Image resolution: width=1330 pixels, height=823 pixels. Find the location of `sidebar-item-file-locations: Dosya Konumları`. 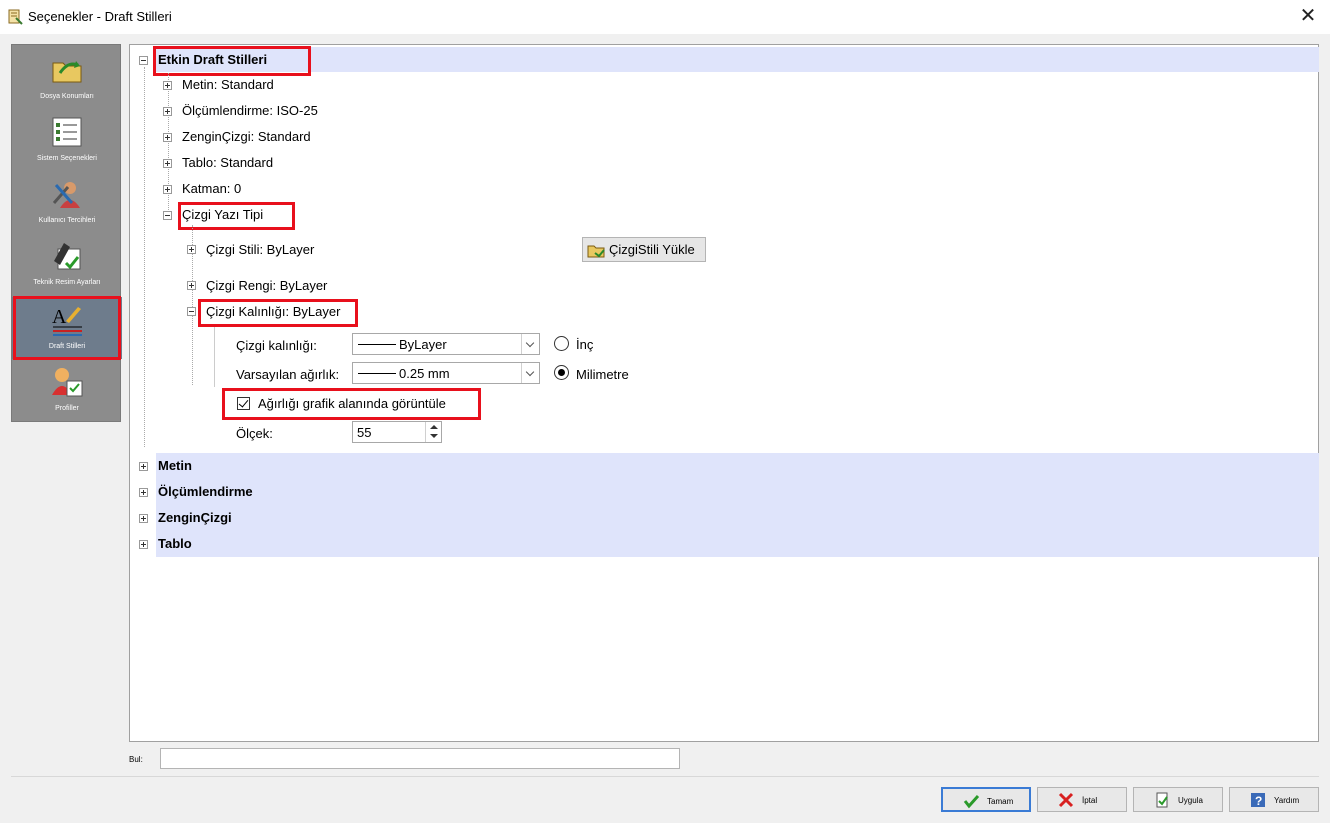

sidebar-item-file-locations: Dosya Konumları is located at coordinates (67, 78).